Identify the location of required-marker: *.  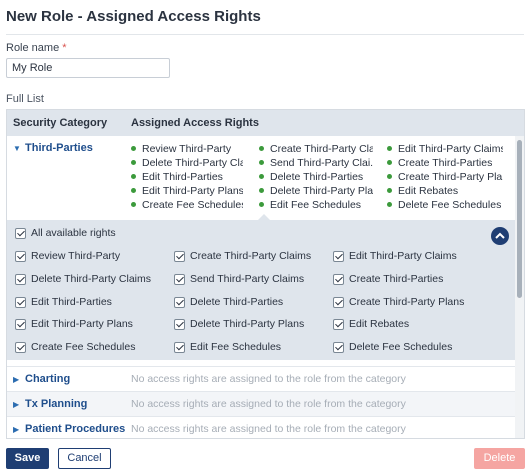
(64, 48).